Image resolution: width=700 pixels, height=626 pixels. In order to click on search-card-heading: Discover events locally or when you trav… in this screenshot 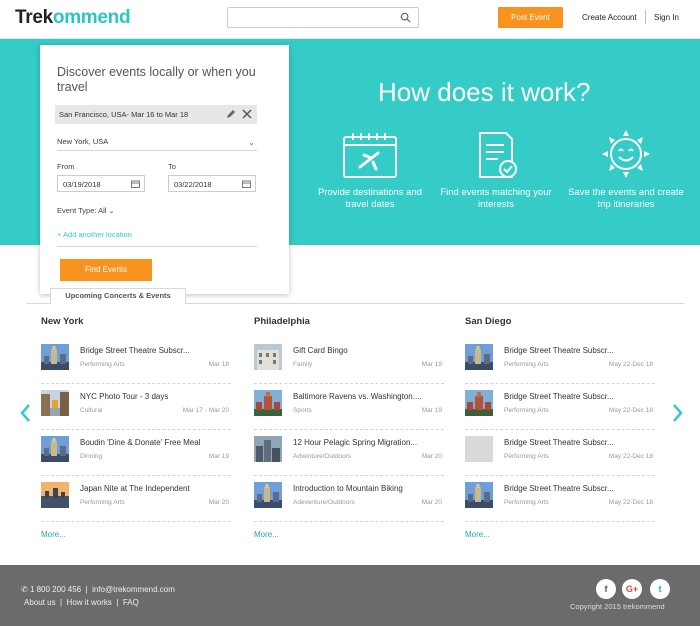, I will do `click(156, 79)`.